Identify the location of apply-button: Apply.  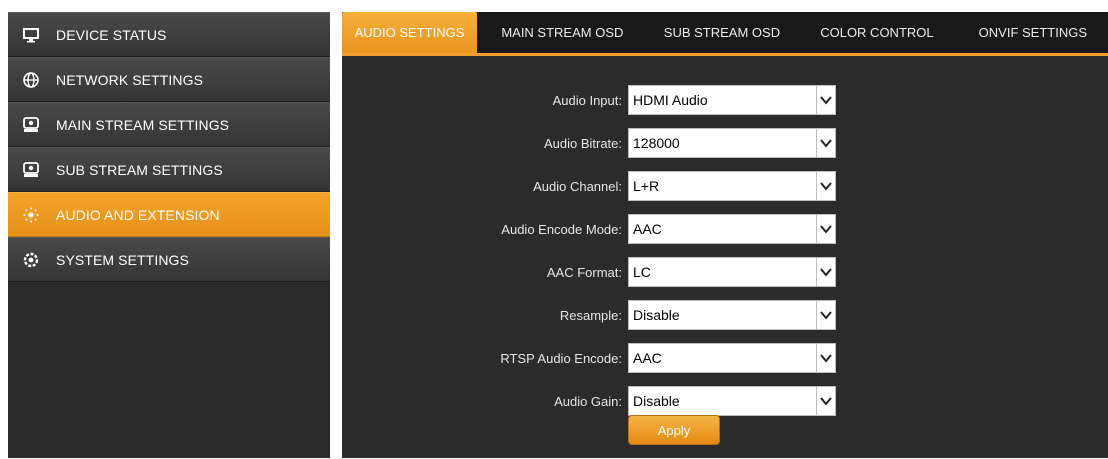
(674, 430).